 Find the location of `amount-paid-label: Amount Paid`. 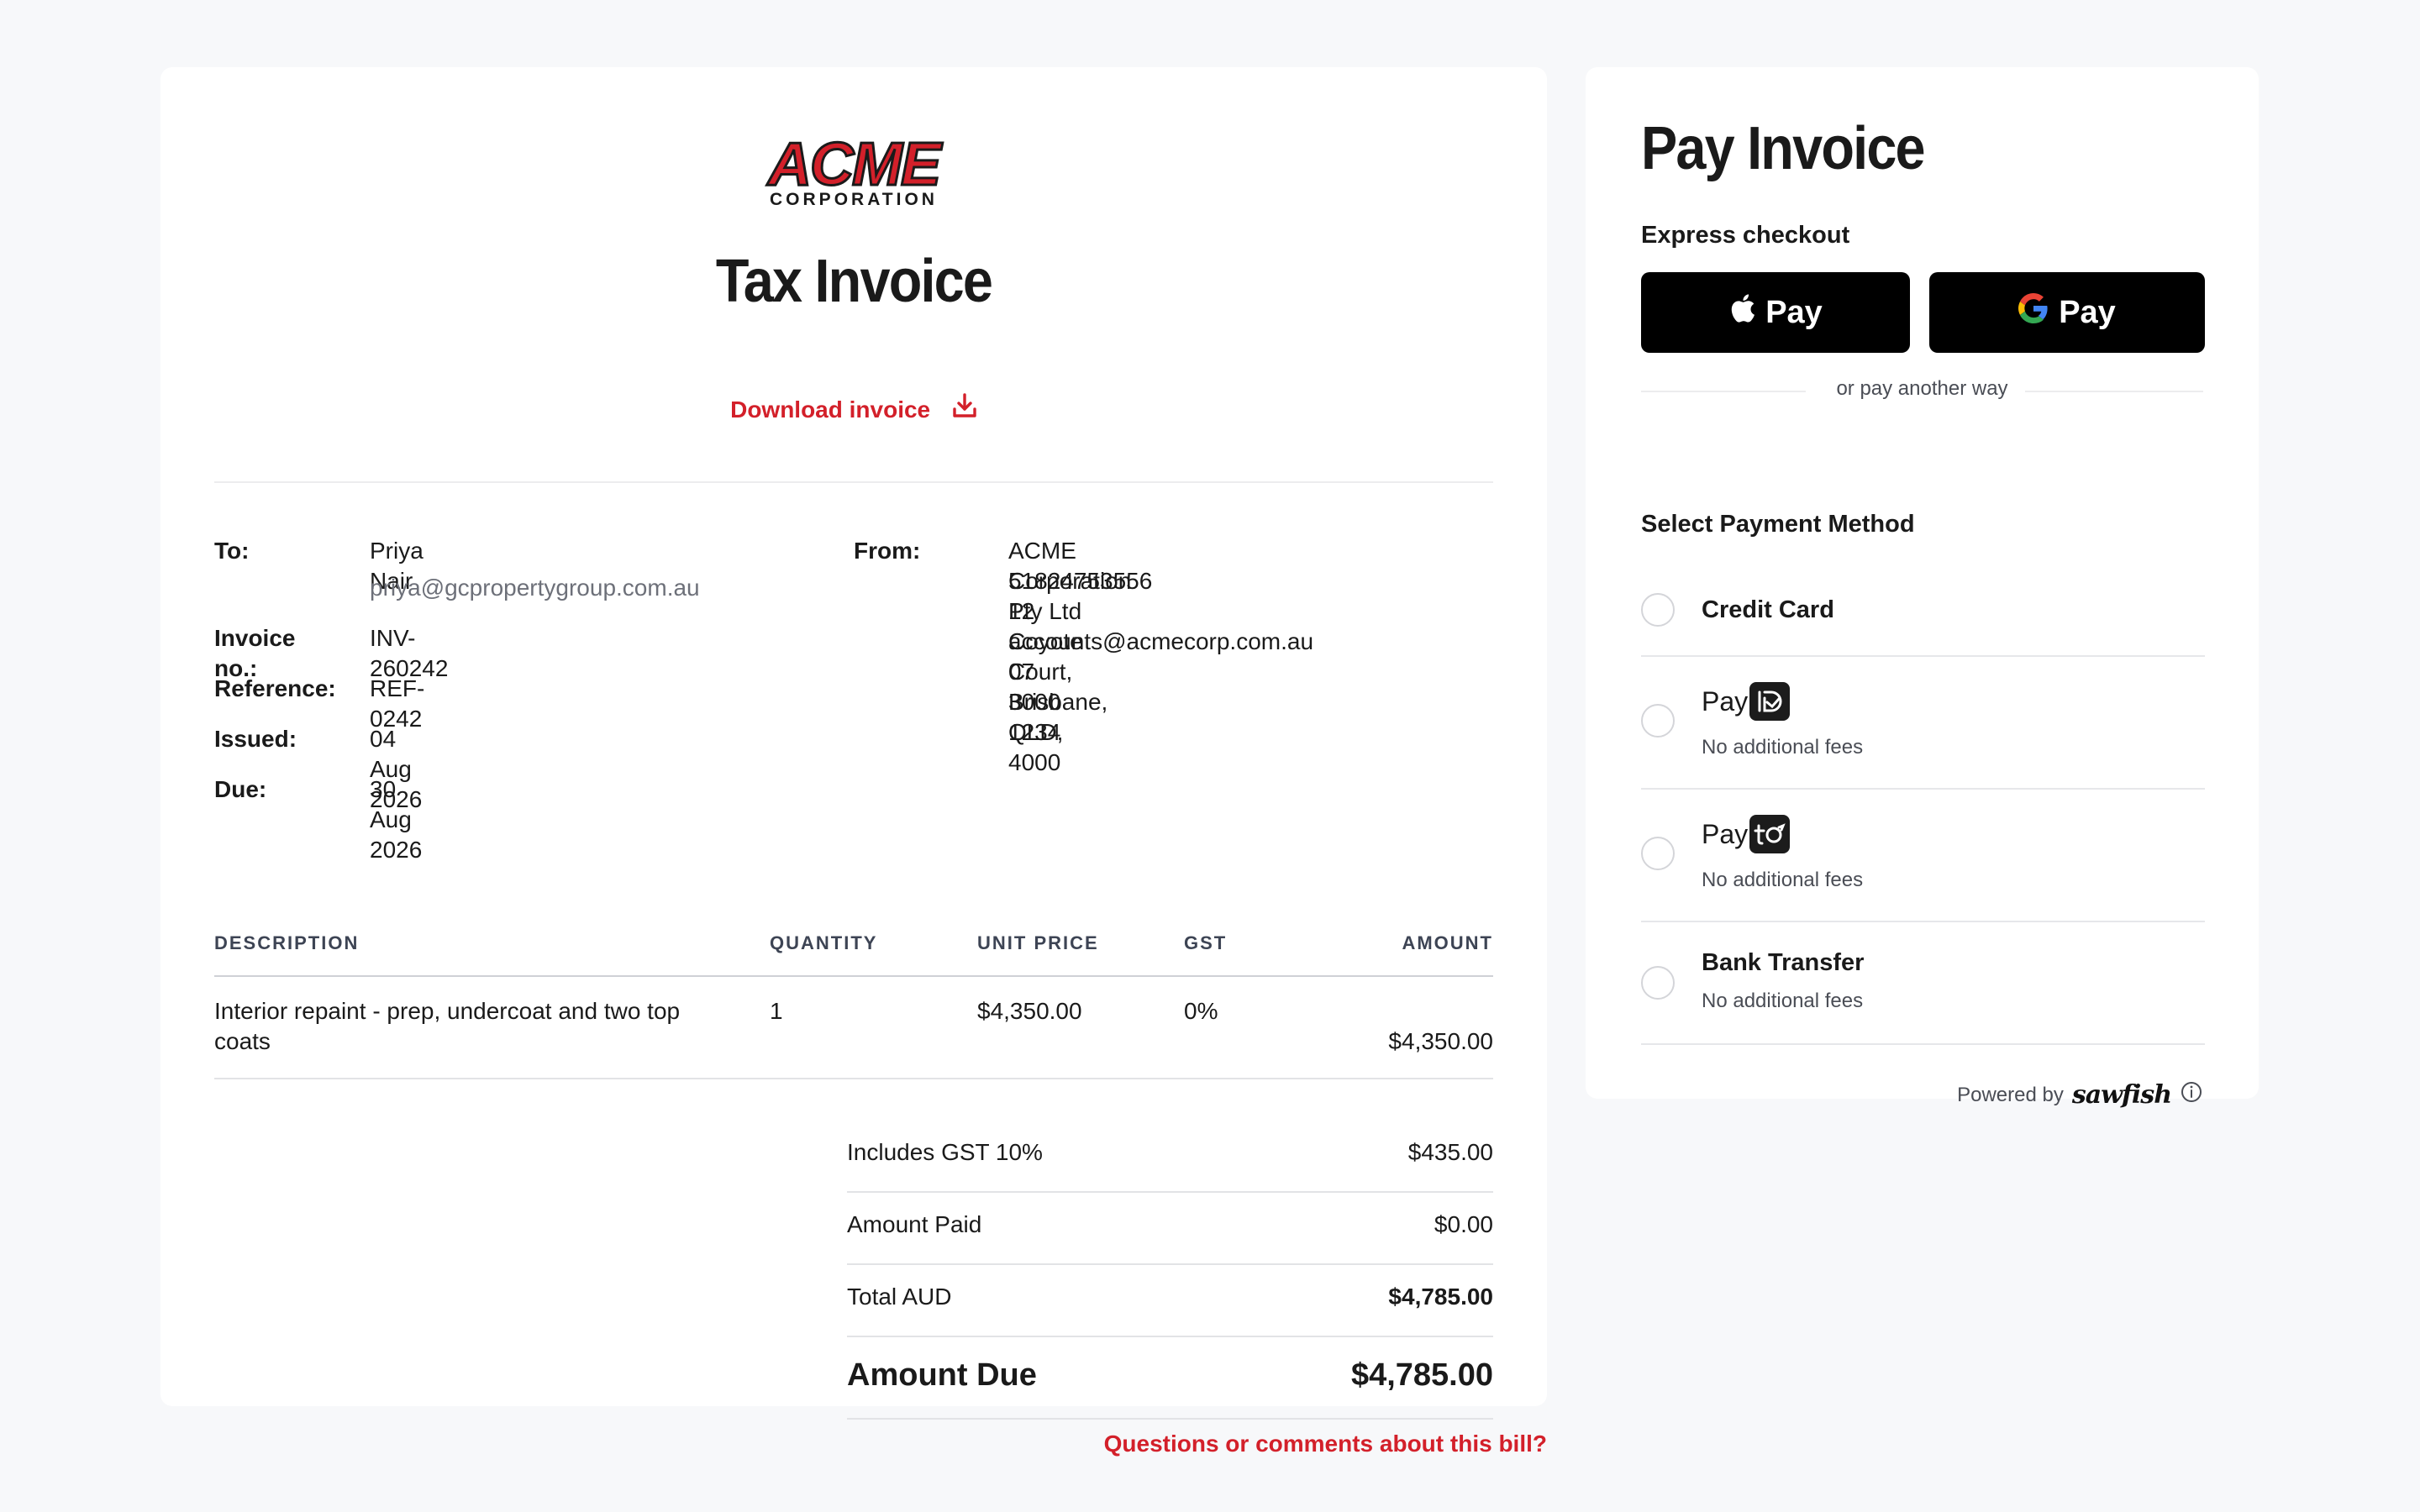

amount-paid-label: Amount Paid is located at coordinates (914, 1224).